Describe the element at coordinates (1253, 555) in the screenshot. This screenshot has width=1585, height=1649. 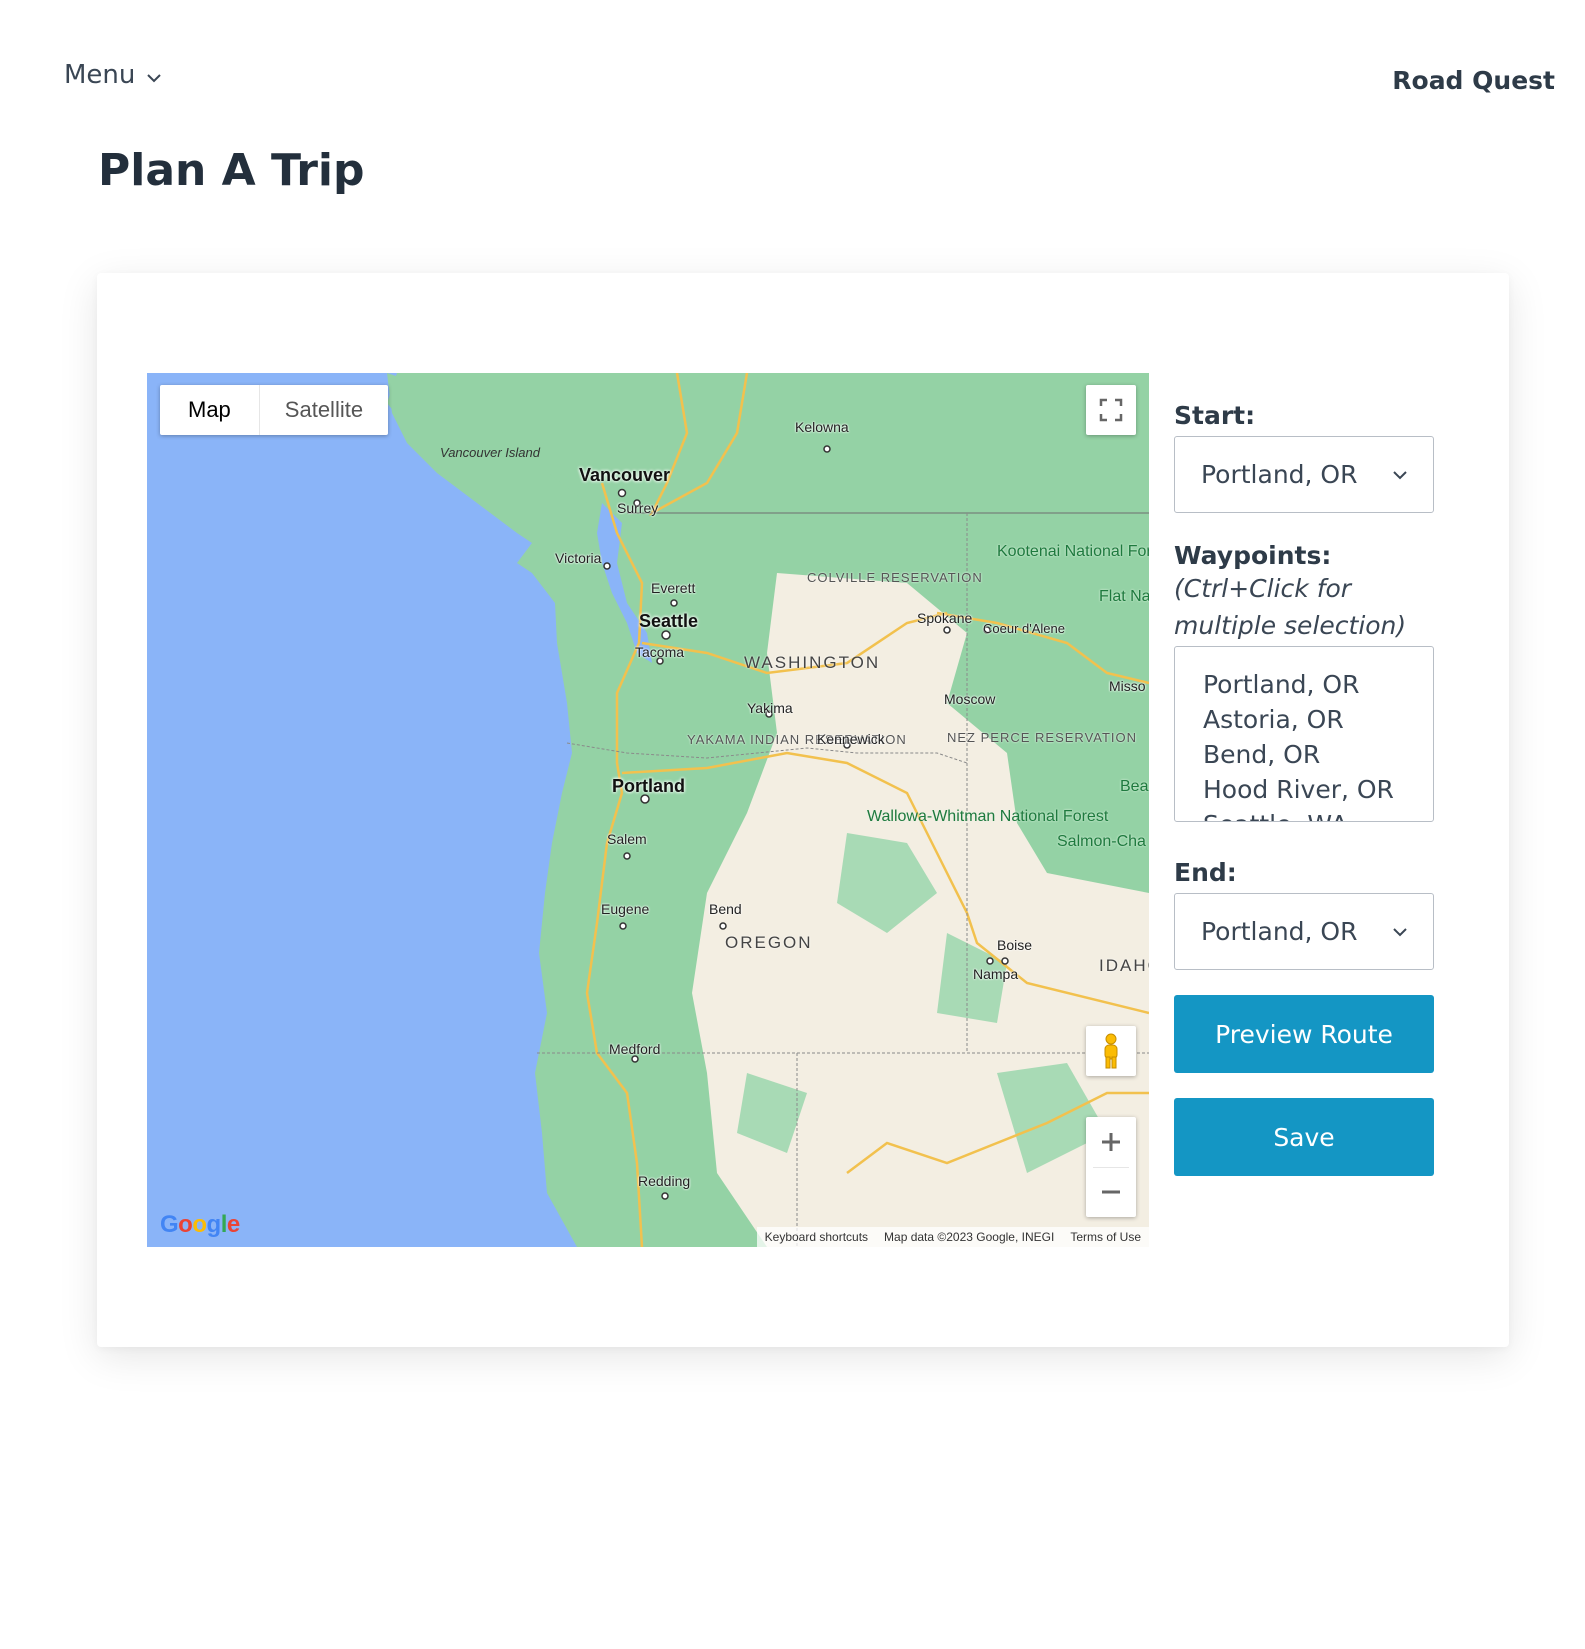
I see `waypoints-label: Waypoints:` at that location.